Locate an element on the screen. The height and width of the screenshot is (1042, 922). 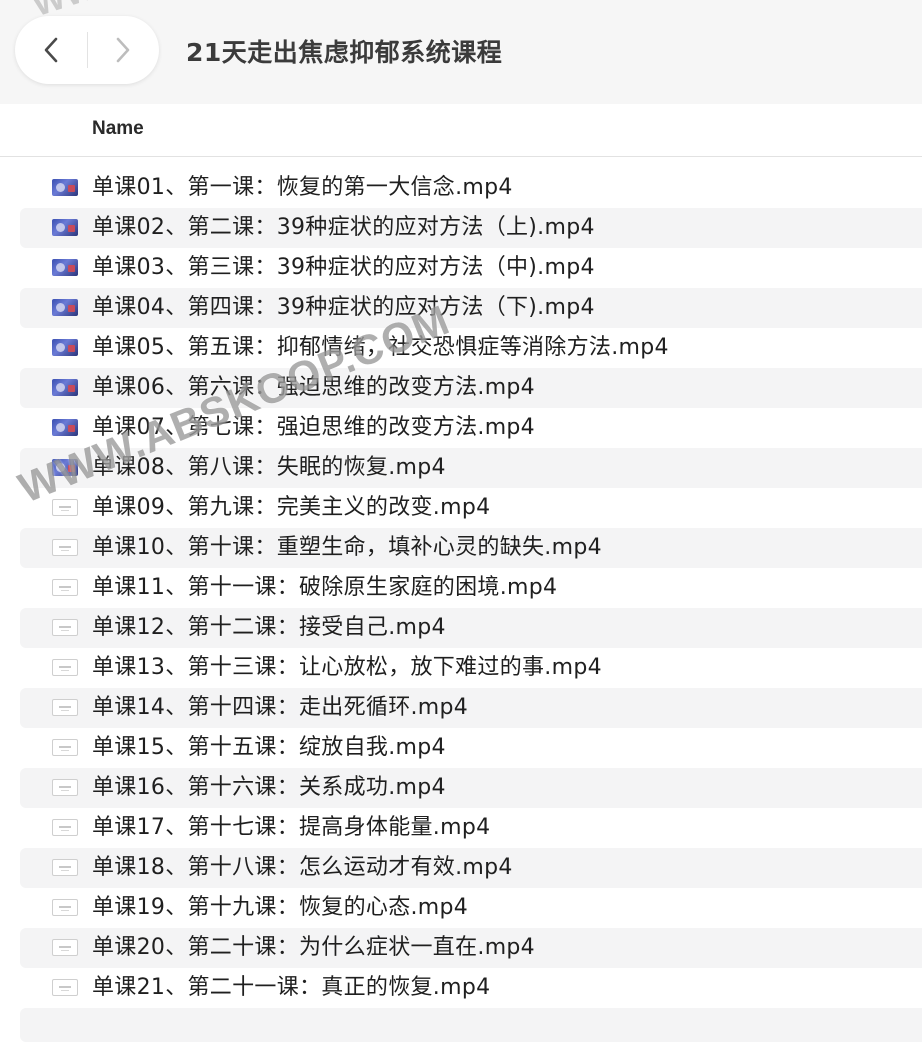
file-row: 单课06、第六课：强迫思维的改变方法.mp4 is located at coordinates (471, 388).